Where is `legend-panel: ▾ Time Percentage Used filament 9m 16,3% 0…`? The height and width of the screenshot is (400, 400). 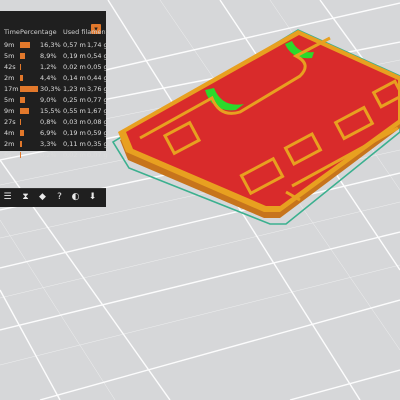 legend-panel: ▾ Time Percentage Used filament 9m 16,3% 0… is located at coordinates (54, 85).